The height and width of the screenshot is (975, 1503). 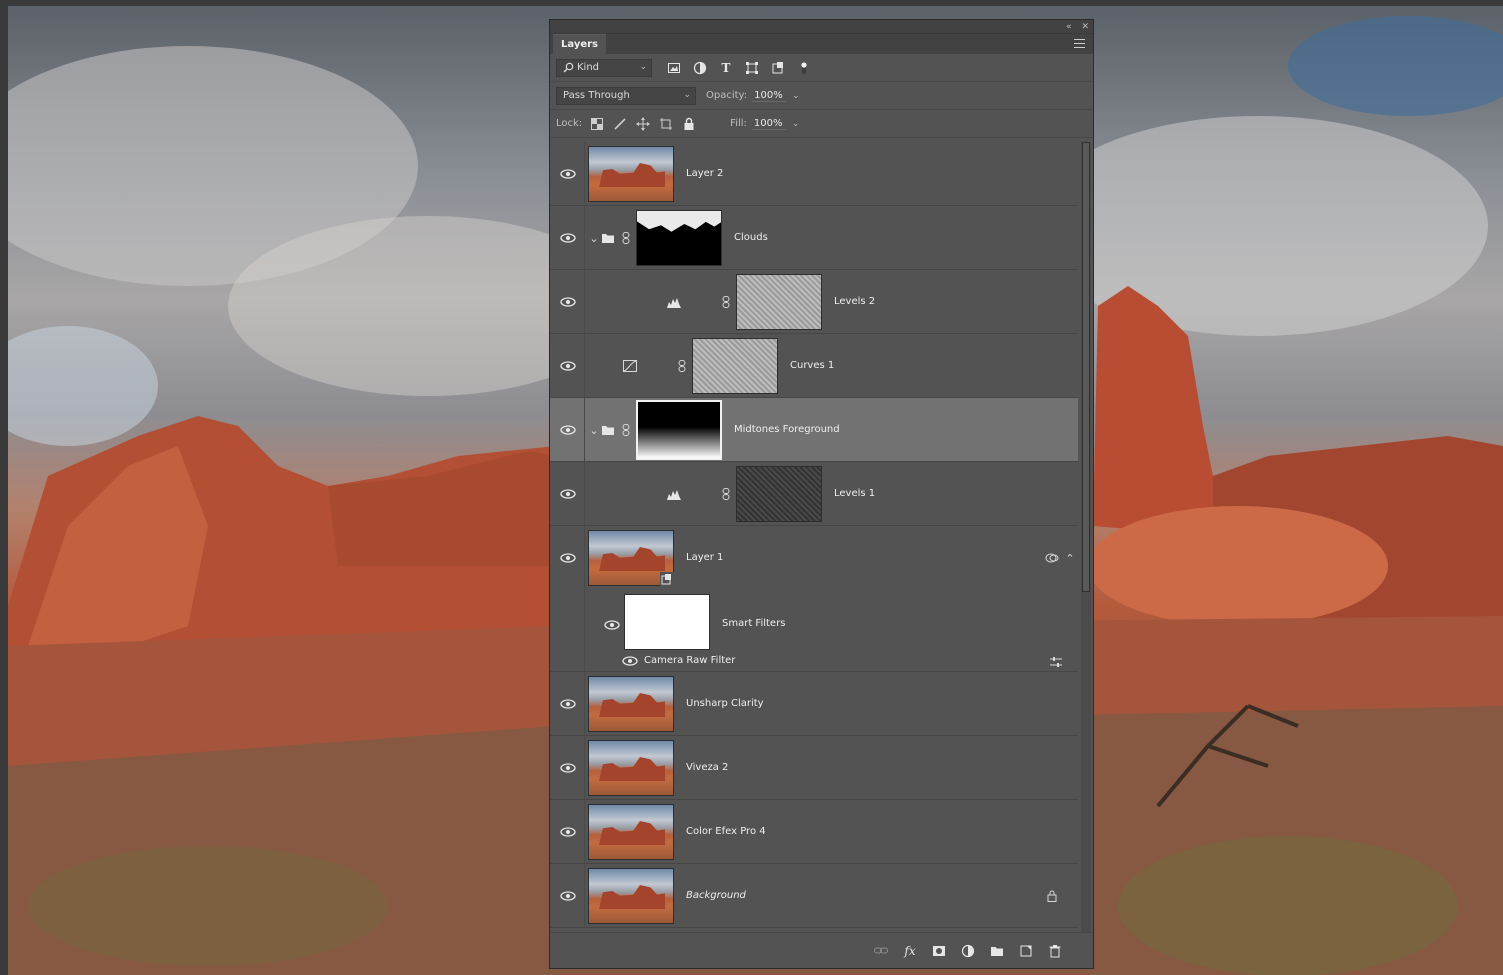 I want to click on layer-row: Color Efex Pro 4, so click(x=814, y=832).